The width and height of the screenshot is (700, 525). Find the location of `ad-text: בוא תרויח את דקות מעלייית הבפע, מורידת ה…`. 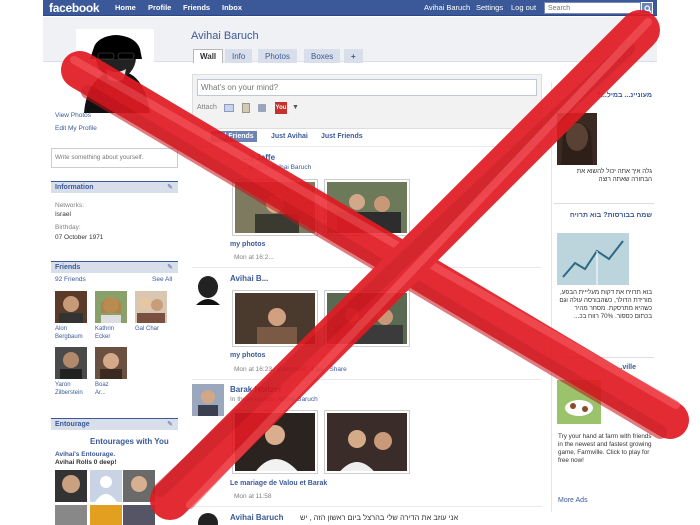

ad-text: בוא תרויח את דקות מעלייית הבפע, מורידת ה… is located at coordinates (605, 304).